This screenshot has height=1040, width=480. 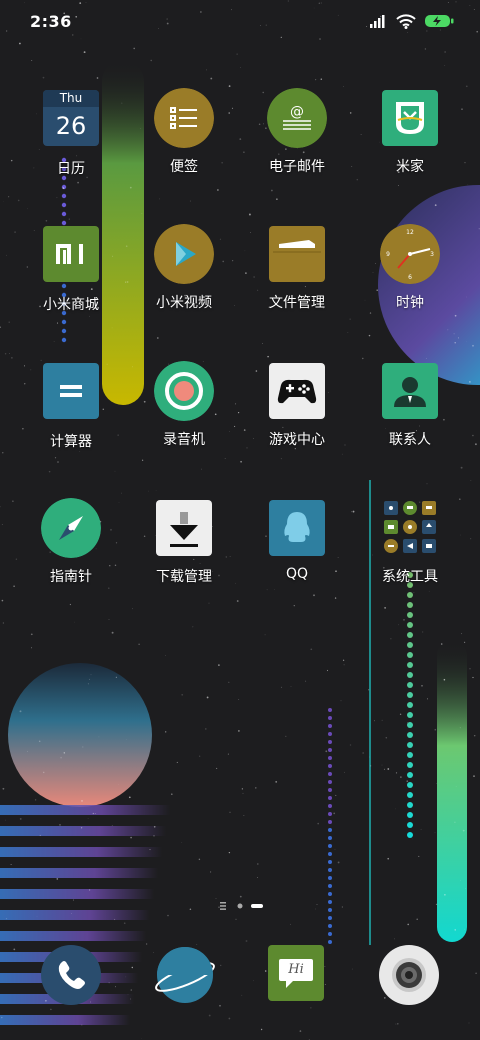 I want to click on app-label: 文件管理, so click(x=297, y=303).